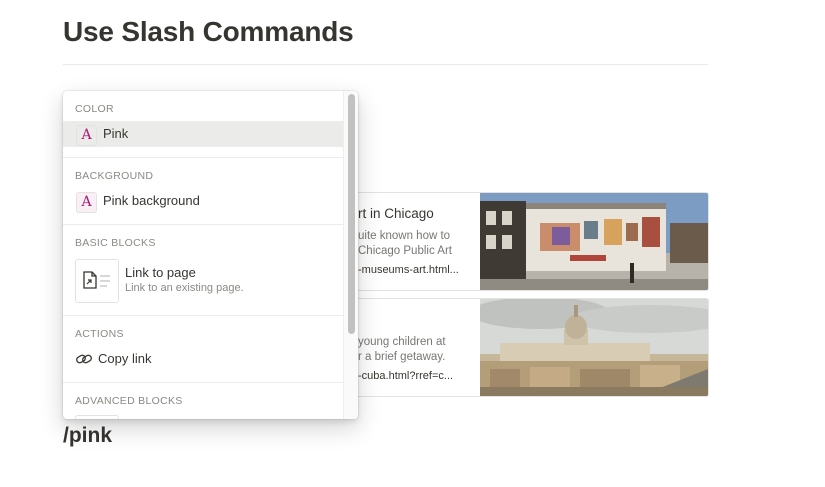  Describe the element at coordinates (97, 417) in the screenshot. I see `advanced-block-icon` at that location.